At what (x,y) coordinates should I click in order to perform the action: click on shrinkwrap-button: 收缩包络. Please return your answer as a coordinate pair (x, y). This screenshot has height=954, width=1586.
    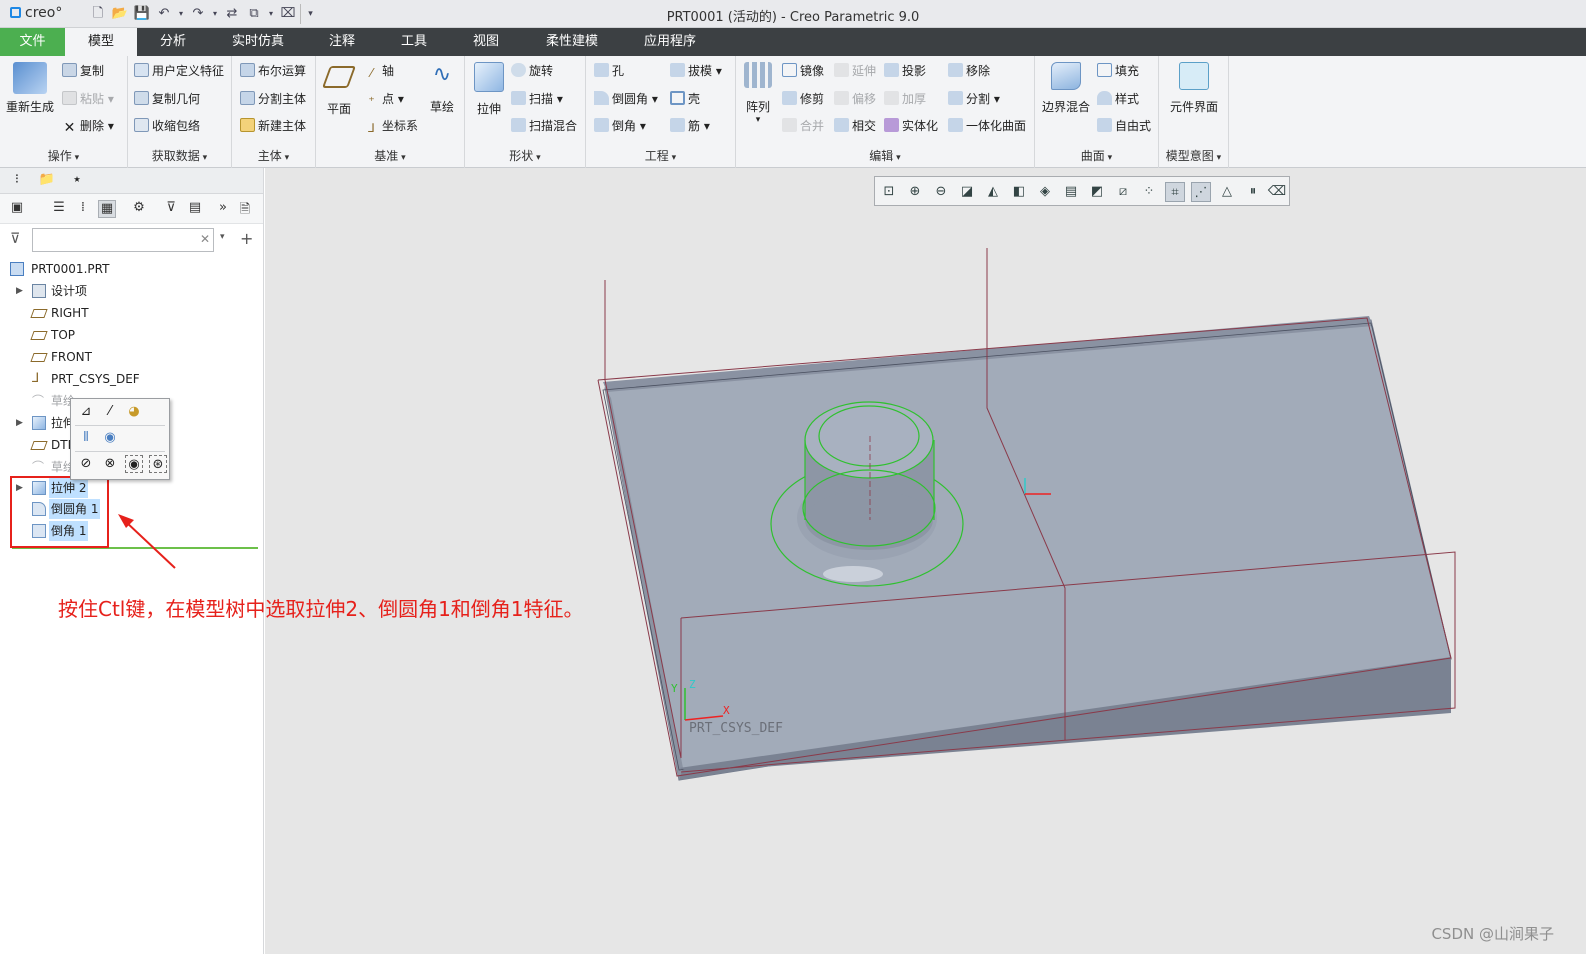
    Looking at the image, I should click on (167, 126).